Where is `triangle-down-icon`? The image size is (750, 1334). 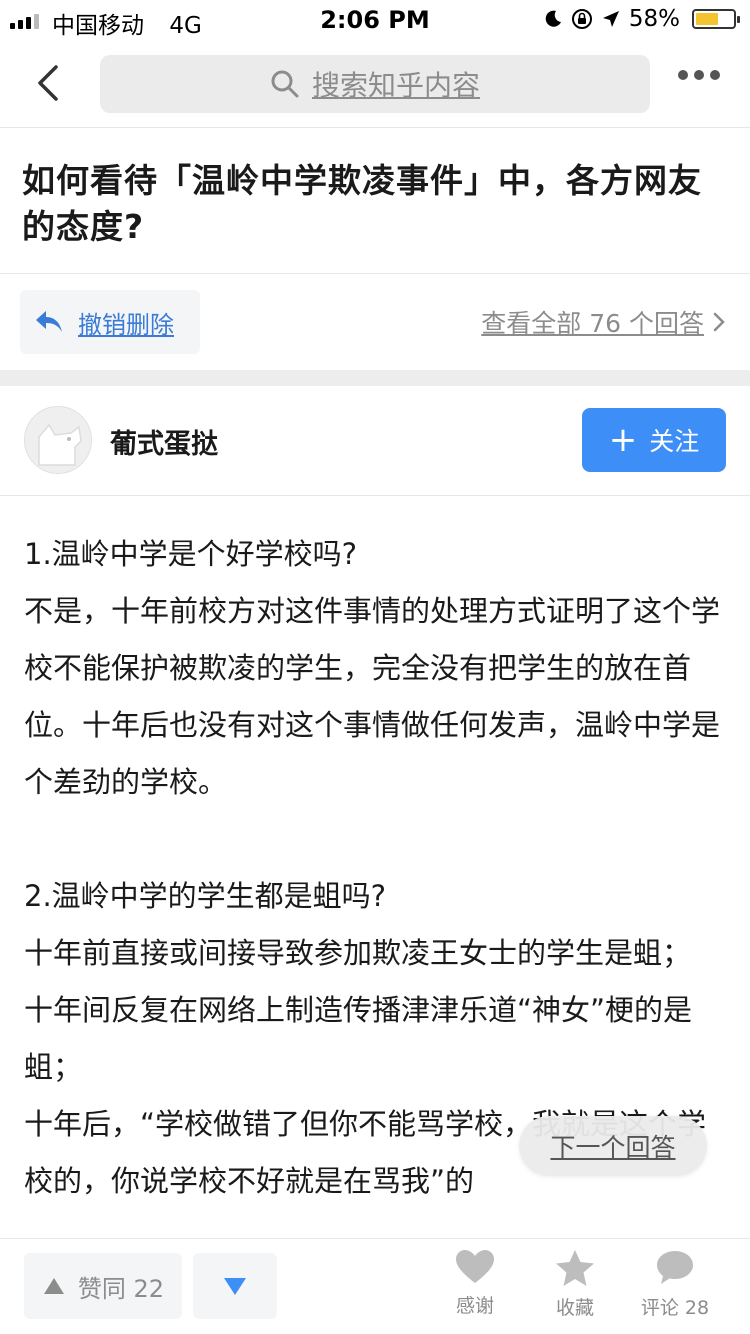
triangle-down-icon is located at coordinates (235, 1286).